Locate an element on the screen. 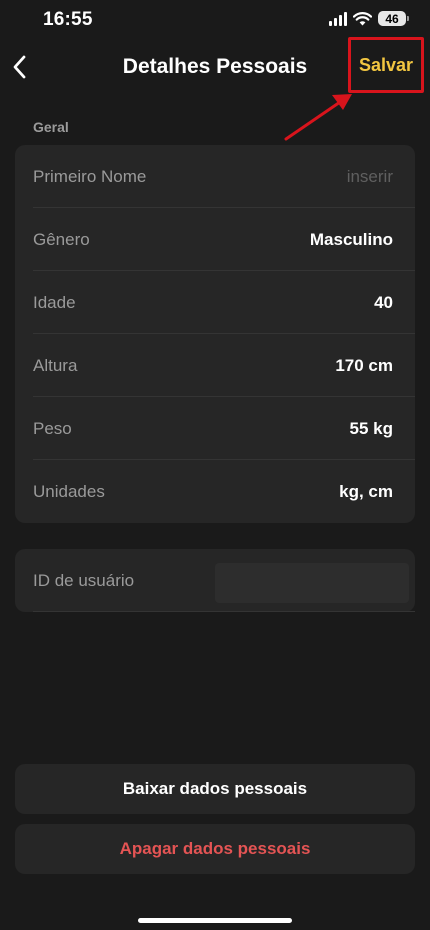  weight-value: 55 kg is located at coordinates (371, 429).